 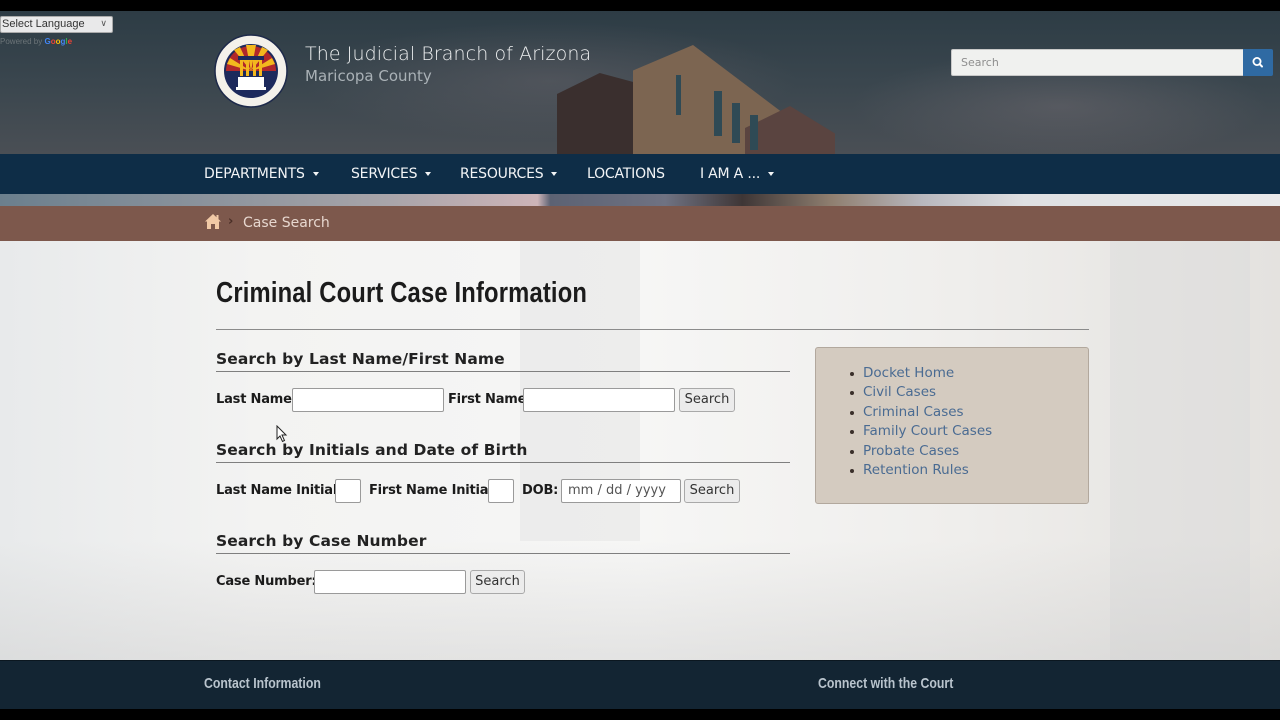 What do you see at coordinates (433, 490) in the screenshot?
I see `first-initial-label: First Name Initial:` at bounding box center [433, 490].